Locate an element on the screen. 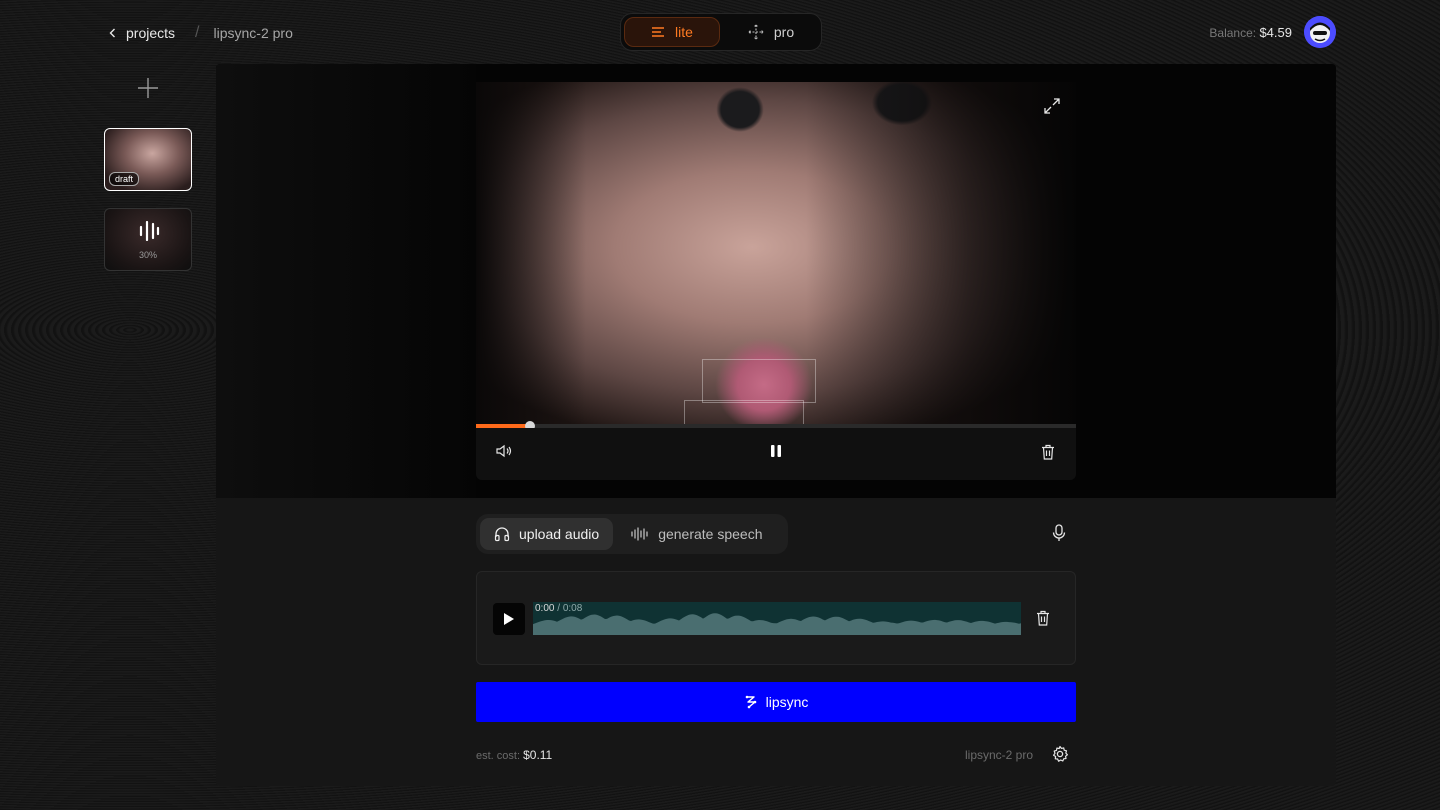 This screenshot has width=1440, height=810. cost-value: $0.11 is located at coordinates (538, 755).